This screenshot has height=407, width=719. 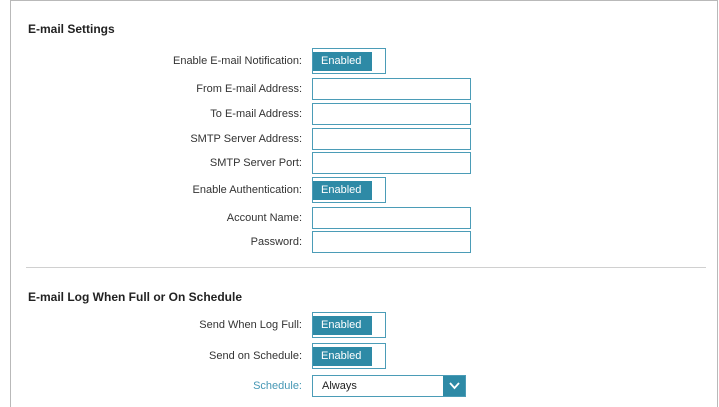 I want to click on send-on-schedule-label: Send on Schedule:, so click(x=255, y=356).